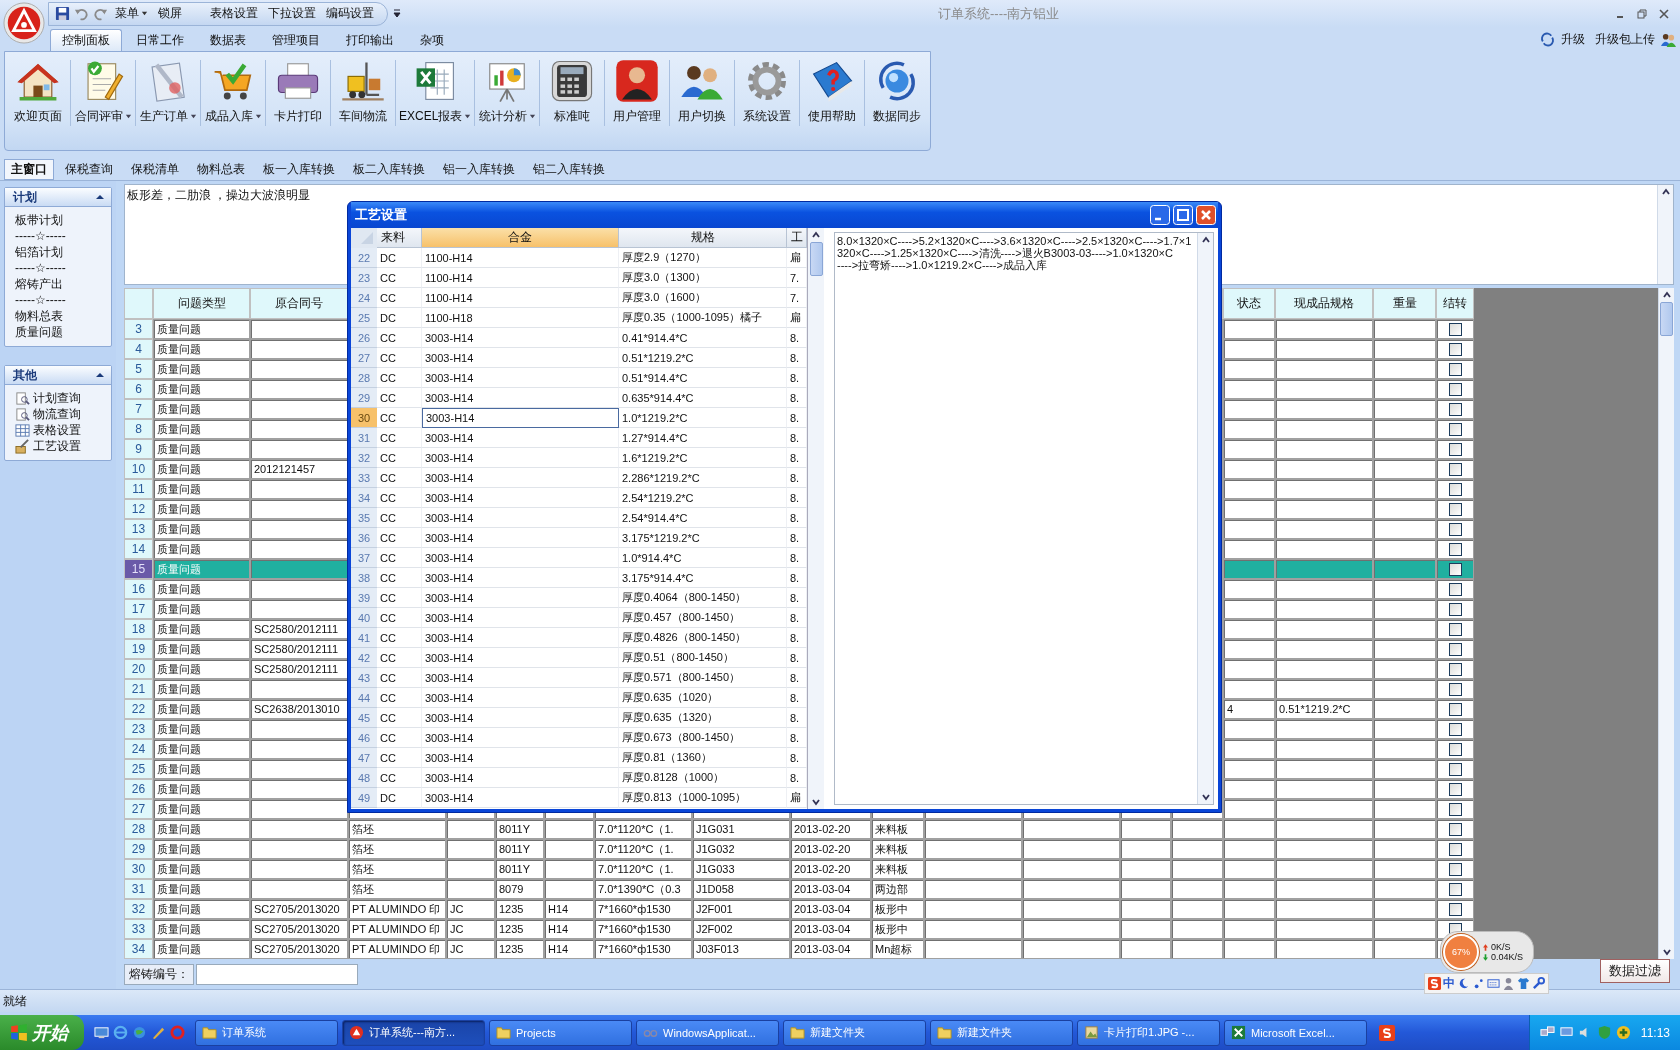 This screenshot has width=1680, height=1050. I want to click on table-cell: J1G032, so click(741, 849).